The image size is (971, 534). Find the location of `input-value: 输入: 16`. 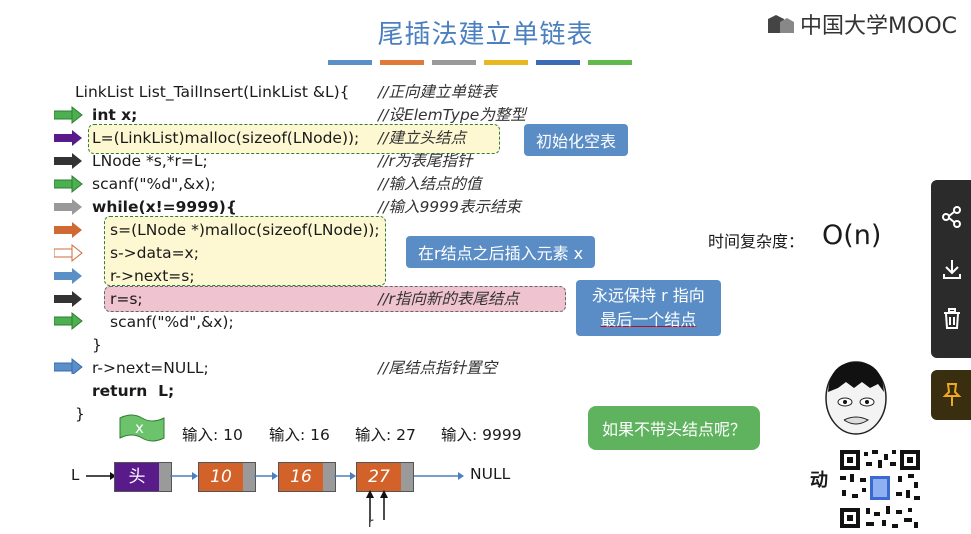

input-value: 输入: 16 is located at coordinates (299, 435).